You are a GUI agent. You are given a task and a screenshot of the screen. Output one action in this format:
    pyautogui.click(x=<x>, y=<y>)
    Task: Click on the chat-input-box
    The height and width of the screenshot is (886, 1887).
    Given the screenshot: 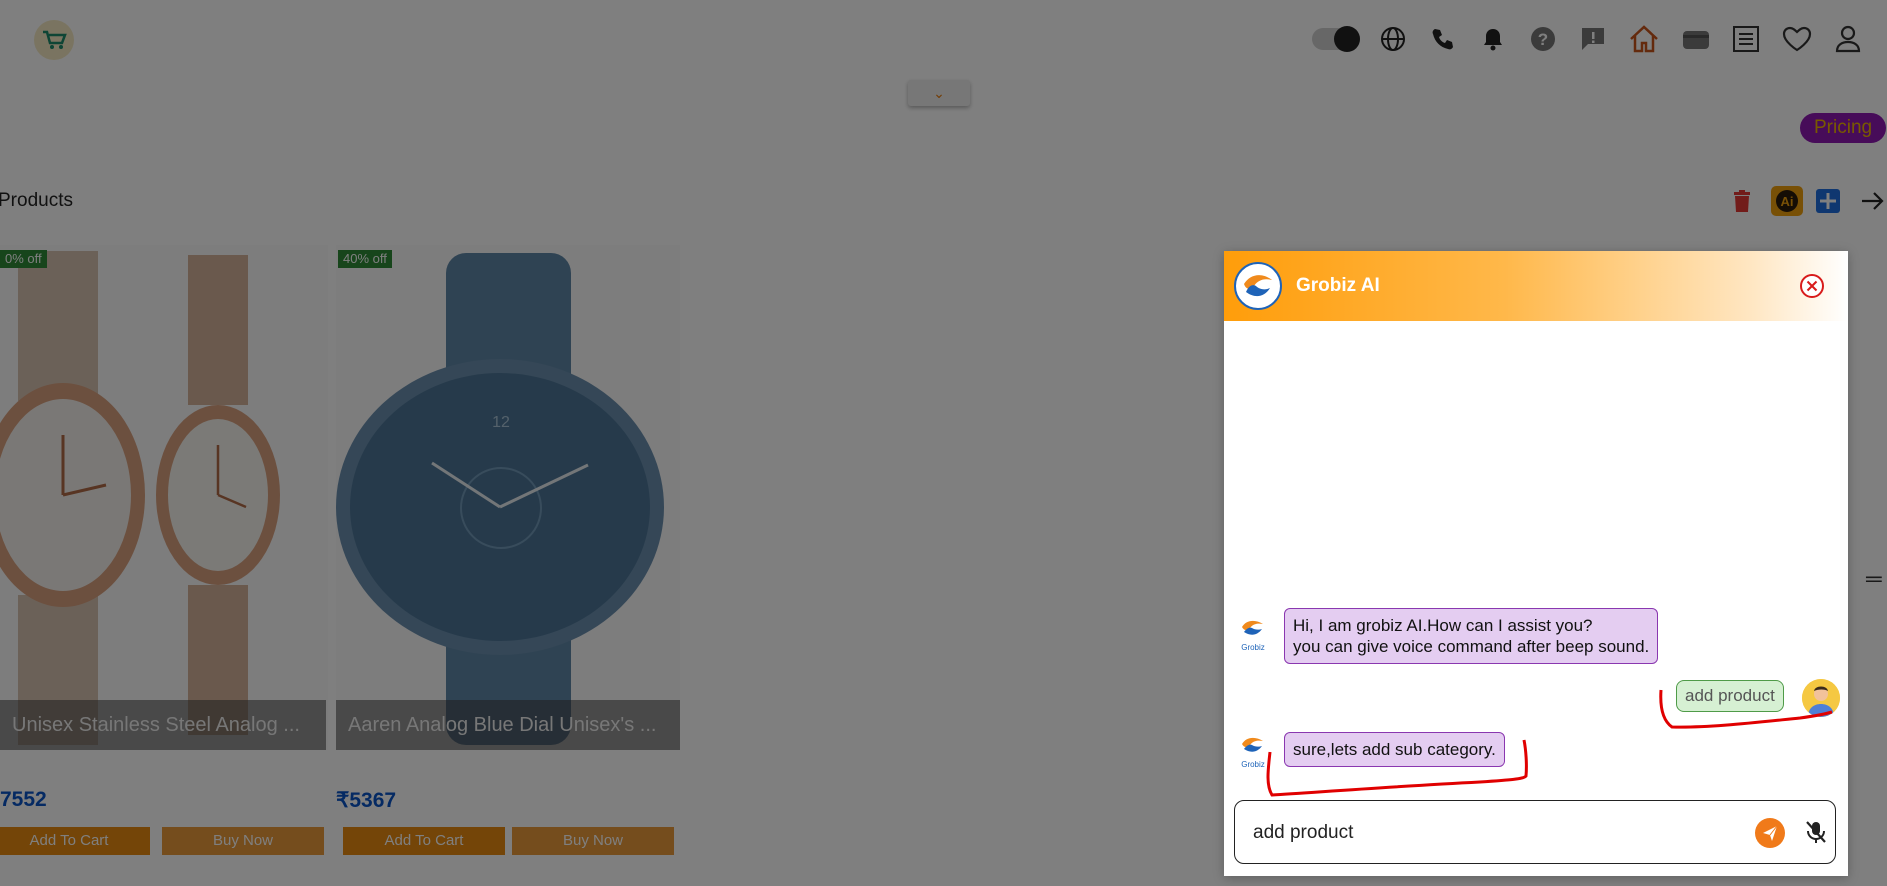 What is the action you would take?
    pyautogui.click(x=1535, y=832)
    